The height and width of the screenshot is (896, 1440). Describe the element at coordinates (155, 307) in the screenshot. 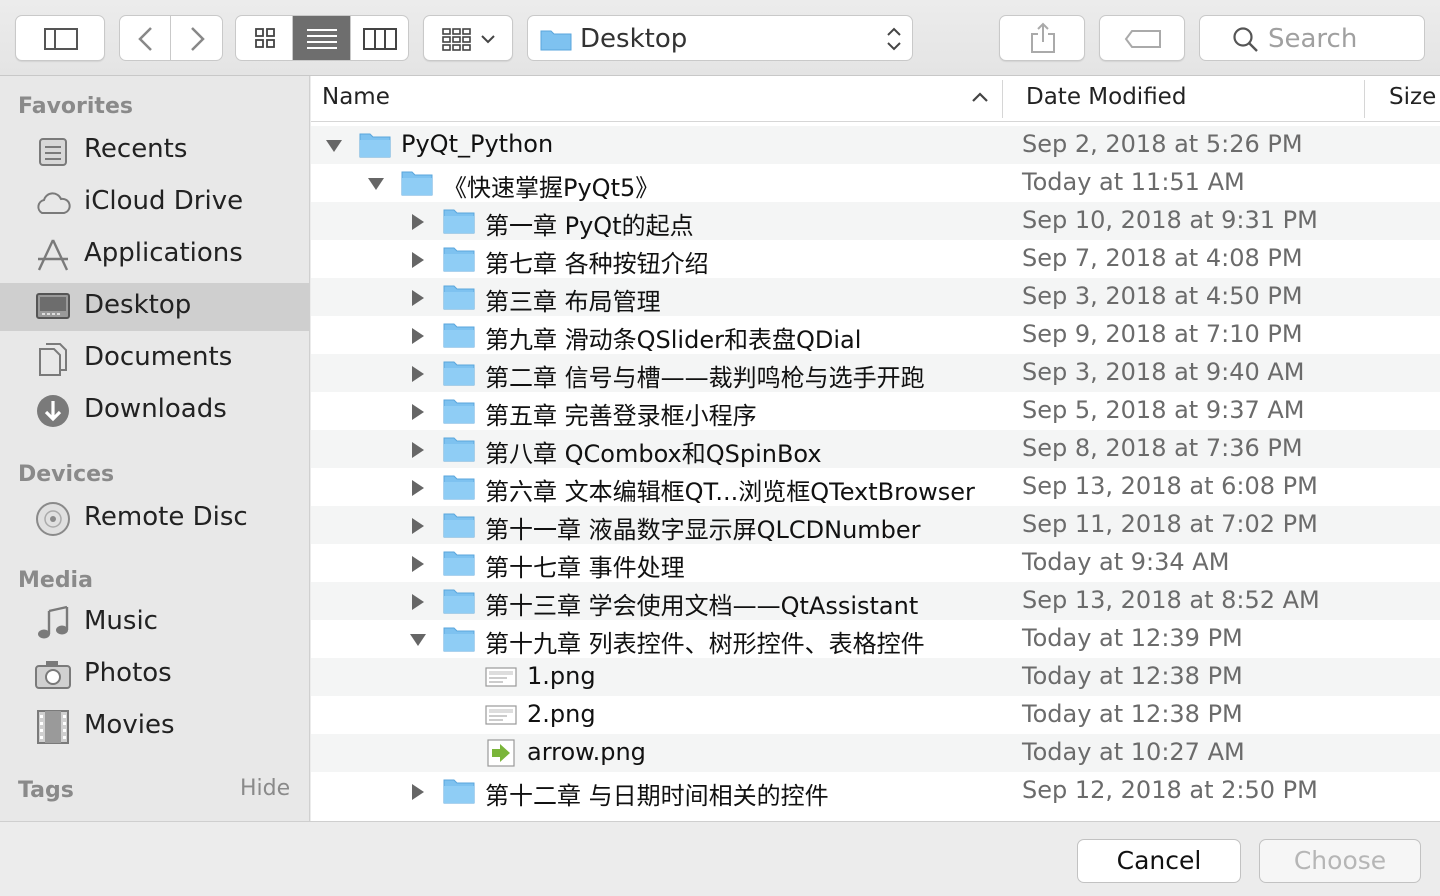

I see `sidebar-item-desktop: Desktop` at that location.